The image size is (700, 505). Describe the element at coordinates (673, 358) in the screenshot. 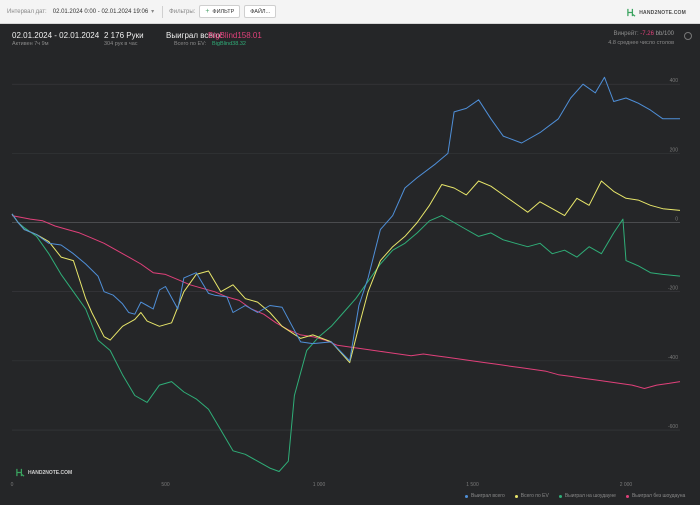

I see `y-tick-label: -400` at that location.